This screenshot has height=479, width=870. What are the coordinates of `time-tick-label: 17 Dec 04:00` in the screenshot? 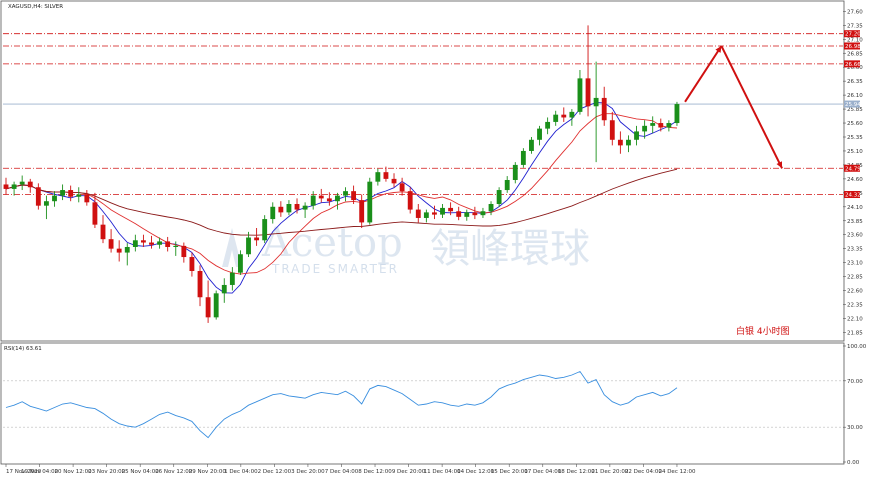 It's located at (542, 472).